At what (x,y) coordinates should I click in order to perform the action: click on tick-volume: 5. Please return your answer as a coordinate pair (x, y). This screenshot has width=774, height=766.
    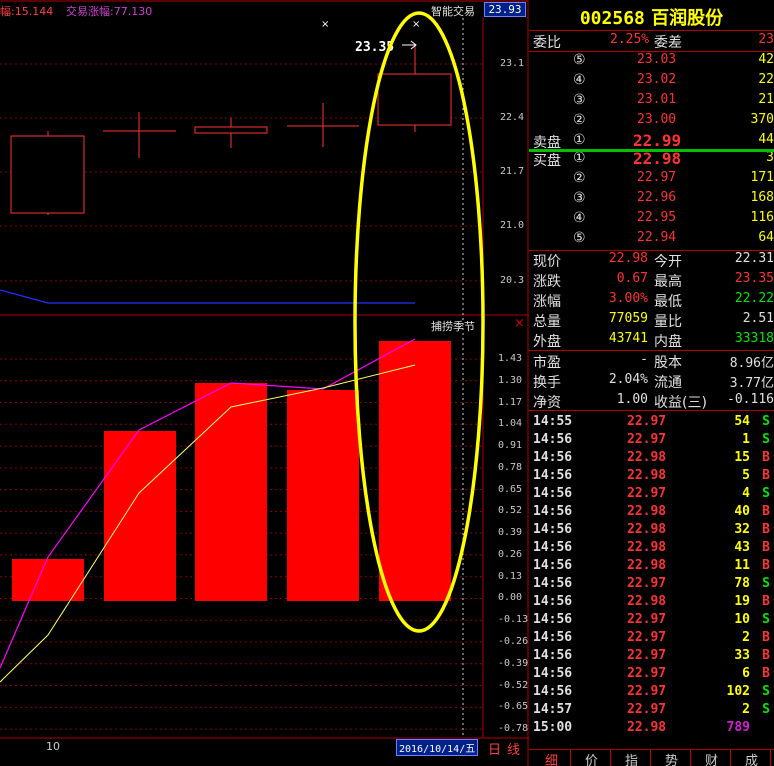
    Looking at the image, I should click on (746, 475).